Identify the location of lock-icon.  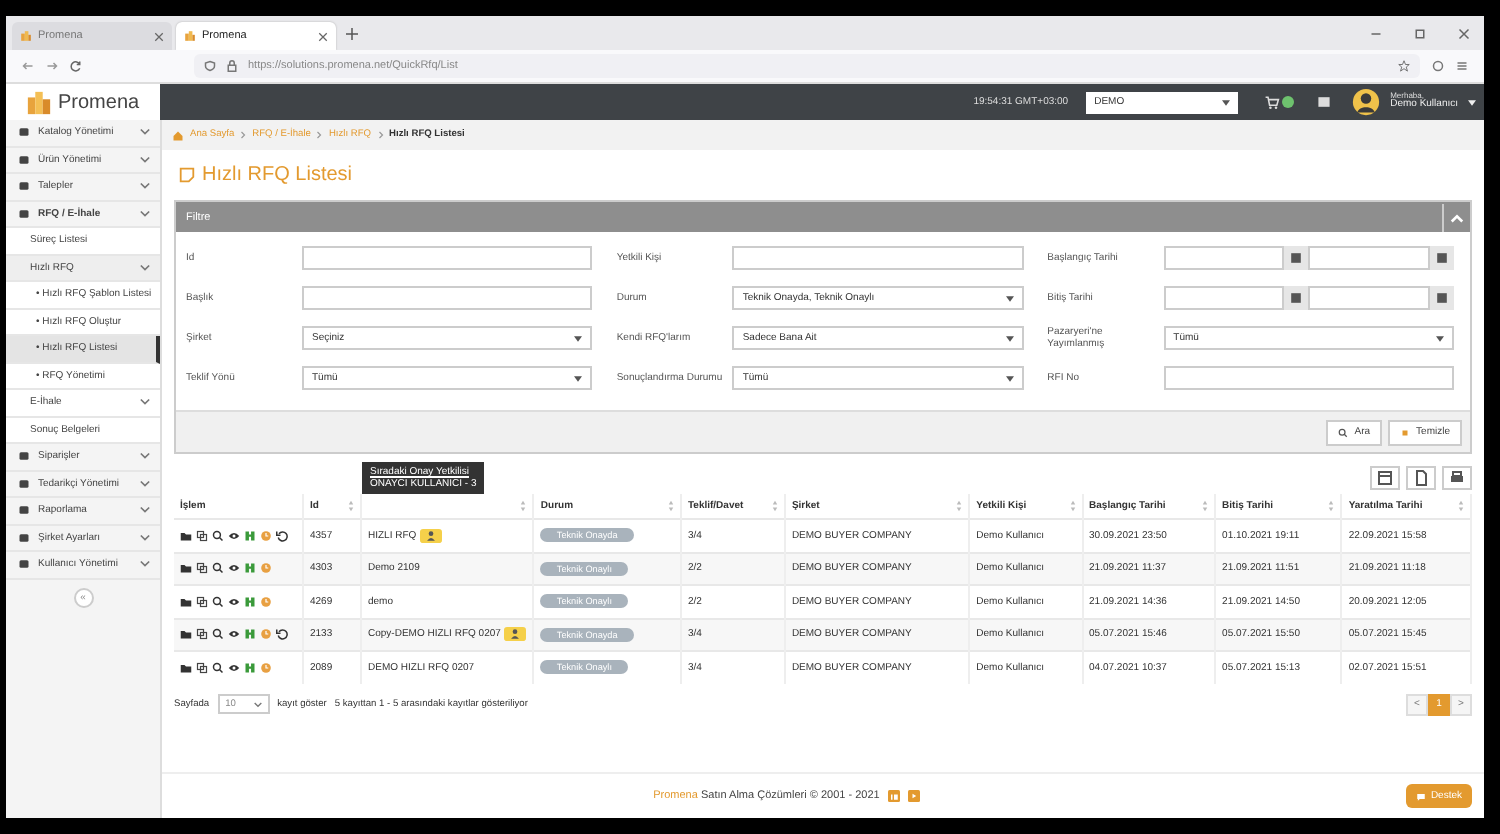
(232, 66).